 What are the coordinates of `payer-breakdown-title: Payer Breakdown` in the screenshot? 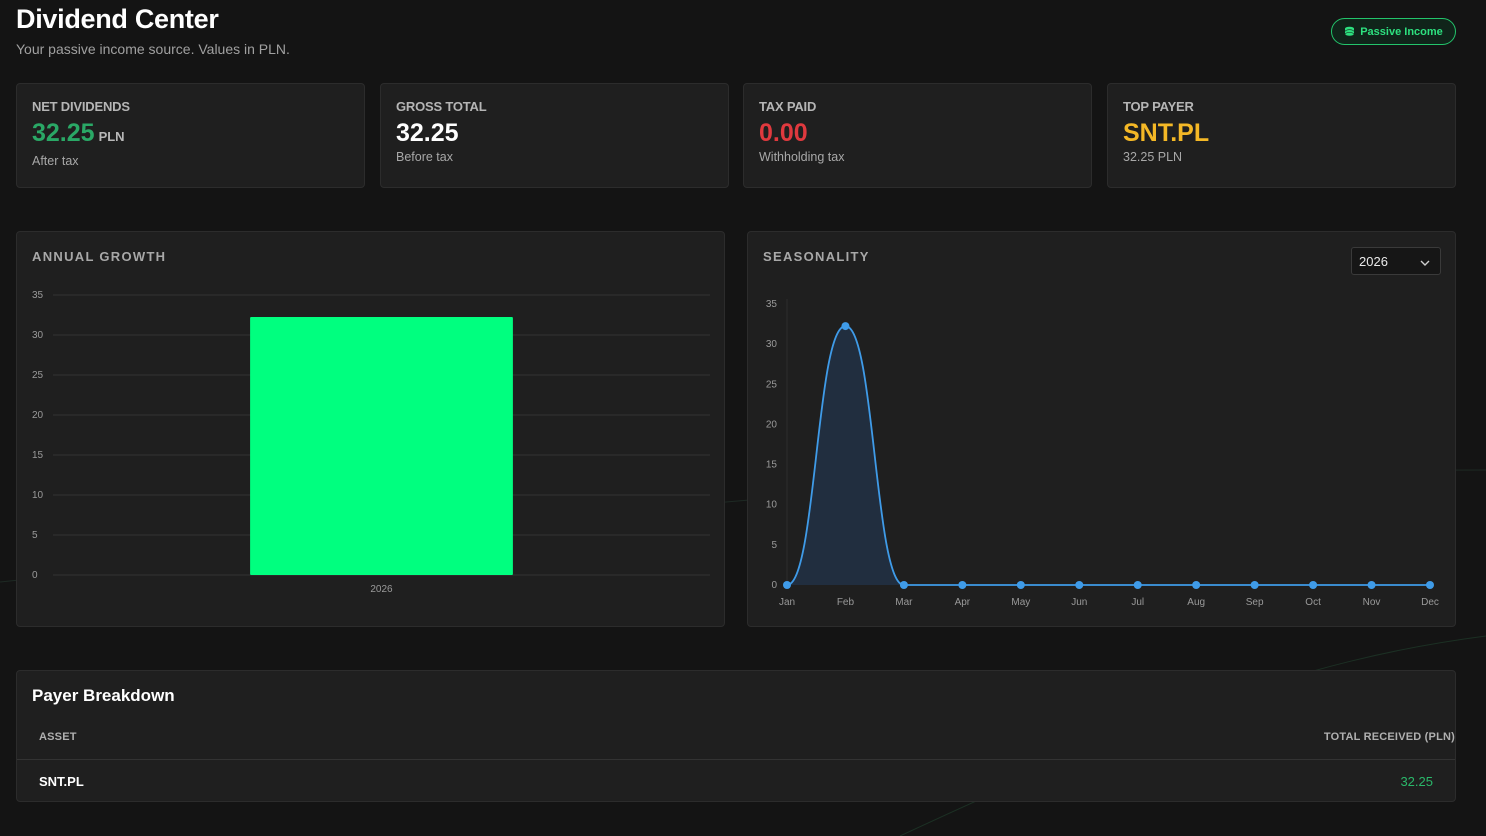 It's located at (103, 695).